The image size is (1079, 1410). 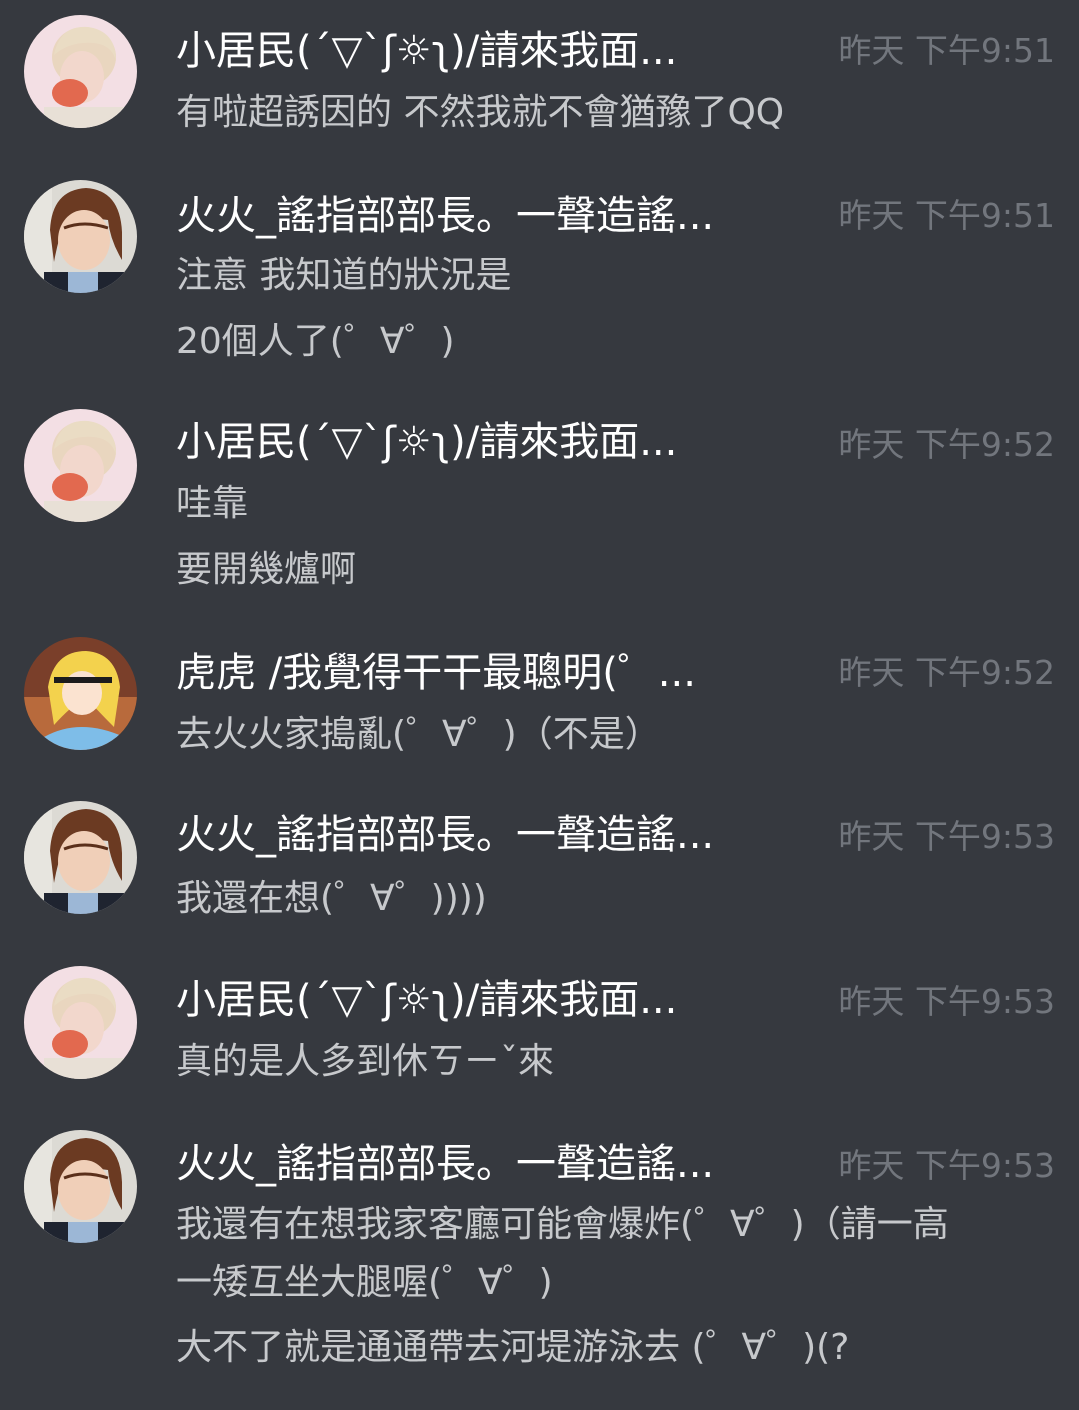 What do you see at coordinates (212, 503) in the screenshot?
I see `message-text: 哇靠` at bounding box center [212, 503].